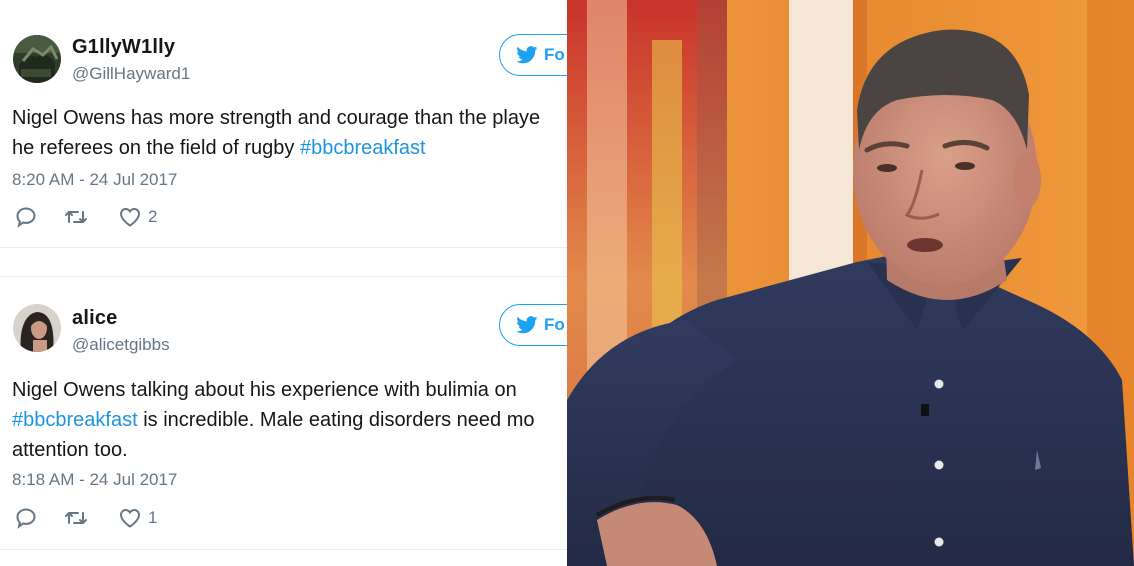  I want to click on timestamp: 8:20 AM - 24 Jul 2017, so click(94, 180).